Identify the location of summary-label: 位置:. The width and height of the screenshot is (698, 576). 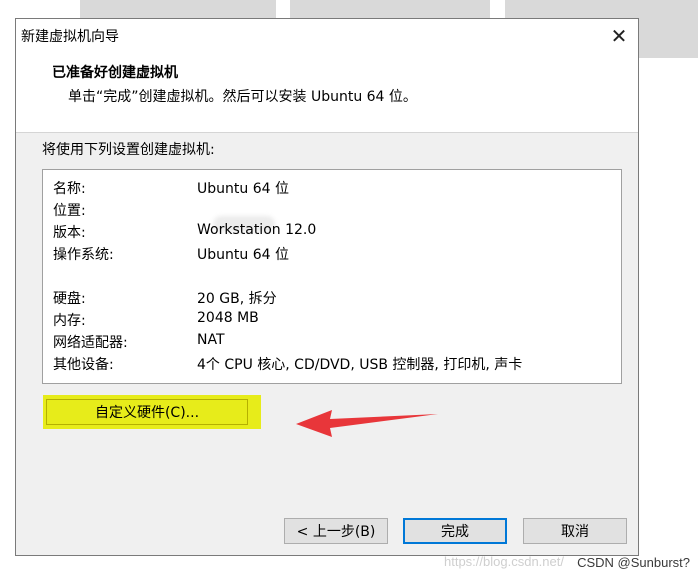
(69, 211).